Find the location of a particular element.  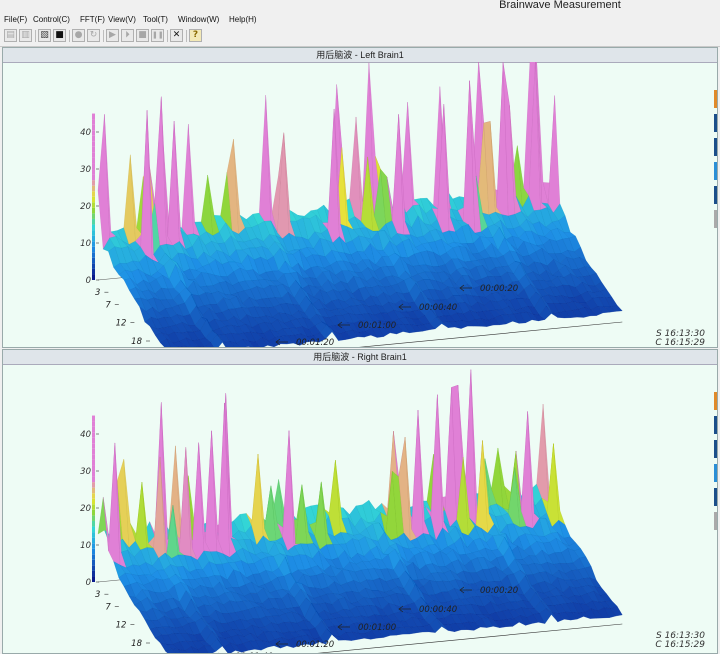

timer-icon: ↻ is located at coordinates (93, 35).